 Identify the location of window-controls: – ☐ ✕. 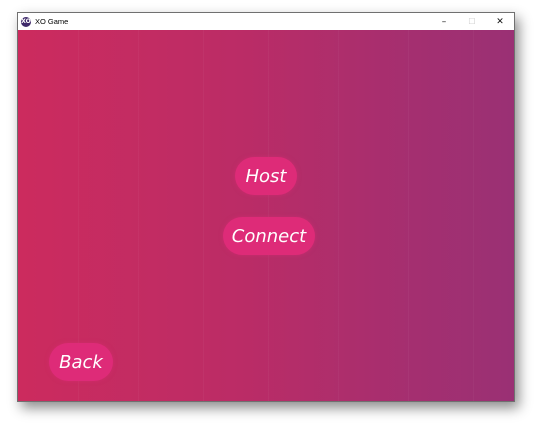
(472, 21).